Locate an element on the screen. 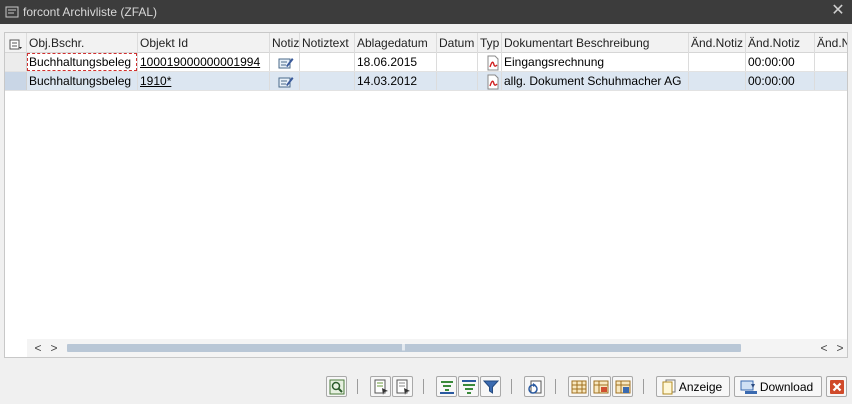 The width and height of the screenshot is (852, 404). change-layout-icon is located at coordinates (600, 386).